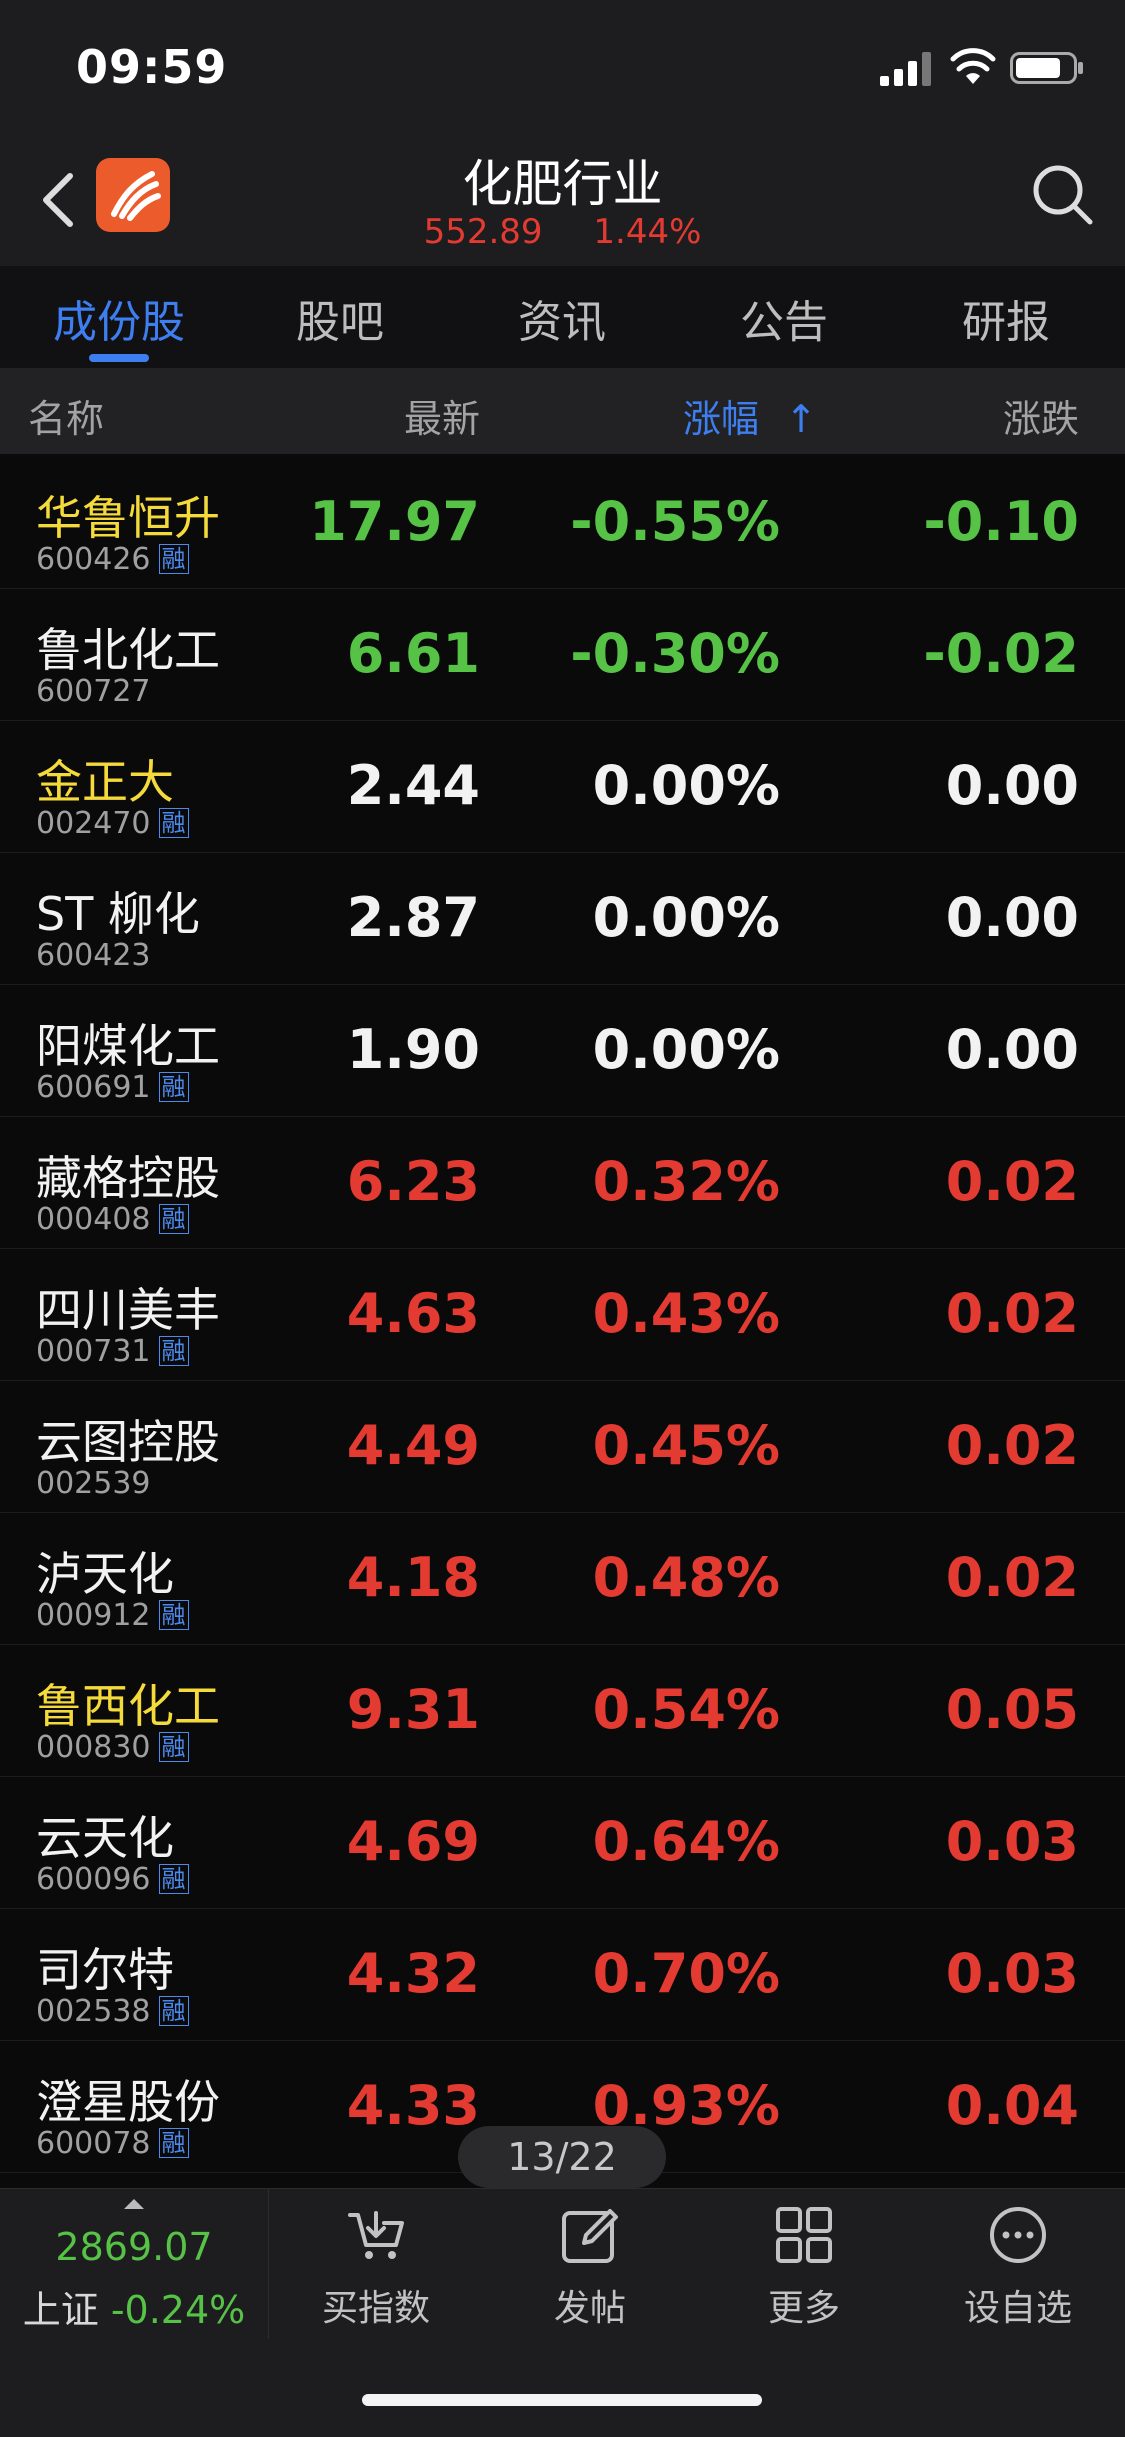  What do you see at coordinates (686, 1181) in the screenshot?
I see `percent-change: 0.32%` at bounding box center [686, 1181].